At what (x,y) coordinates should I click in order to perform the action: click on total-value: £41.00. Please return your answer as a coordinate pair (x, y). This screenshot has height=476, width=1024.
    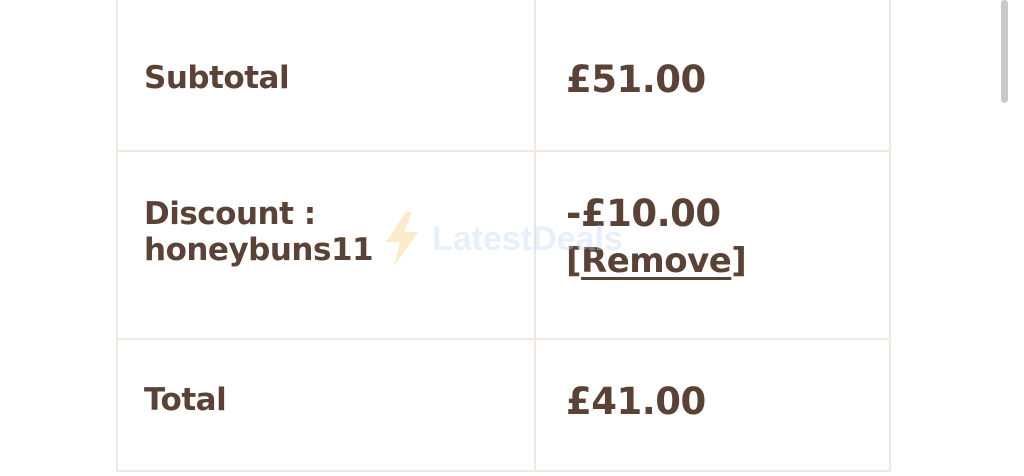
    Looking at the image, I should click on (636, 401).